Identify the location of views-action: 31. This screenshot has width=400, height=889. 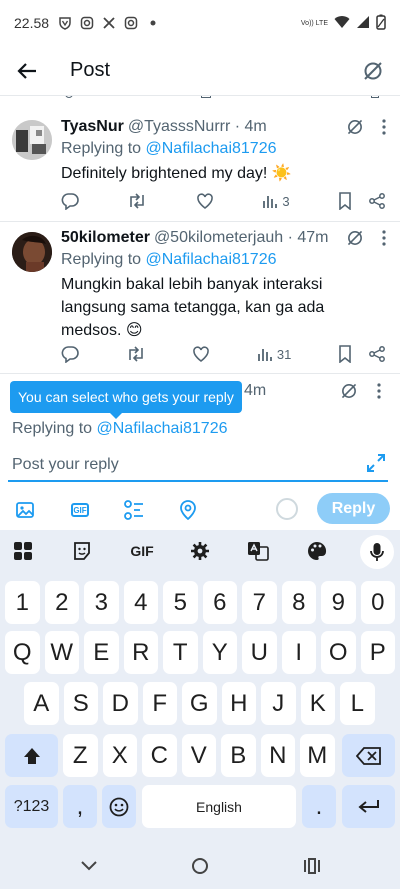
(274, 354).